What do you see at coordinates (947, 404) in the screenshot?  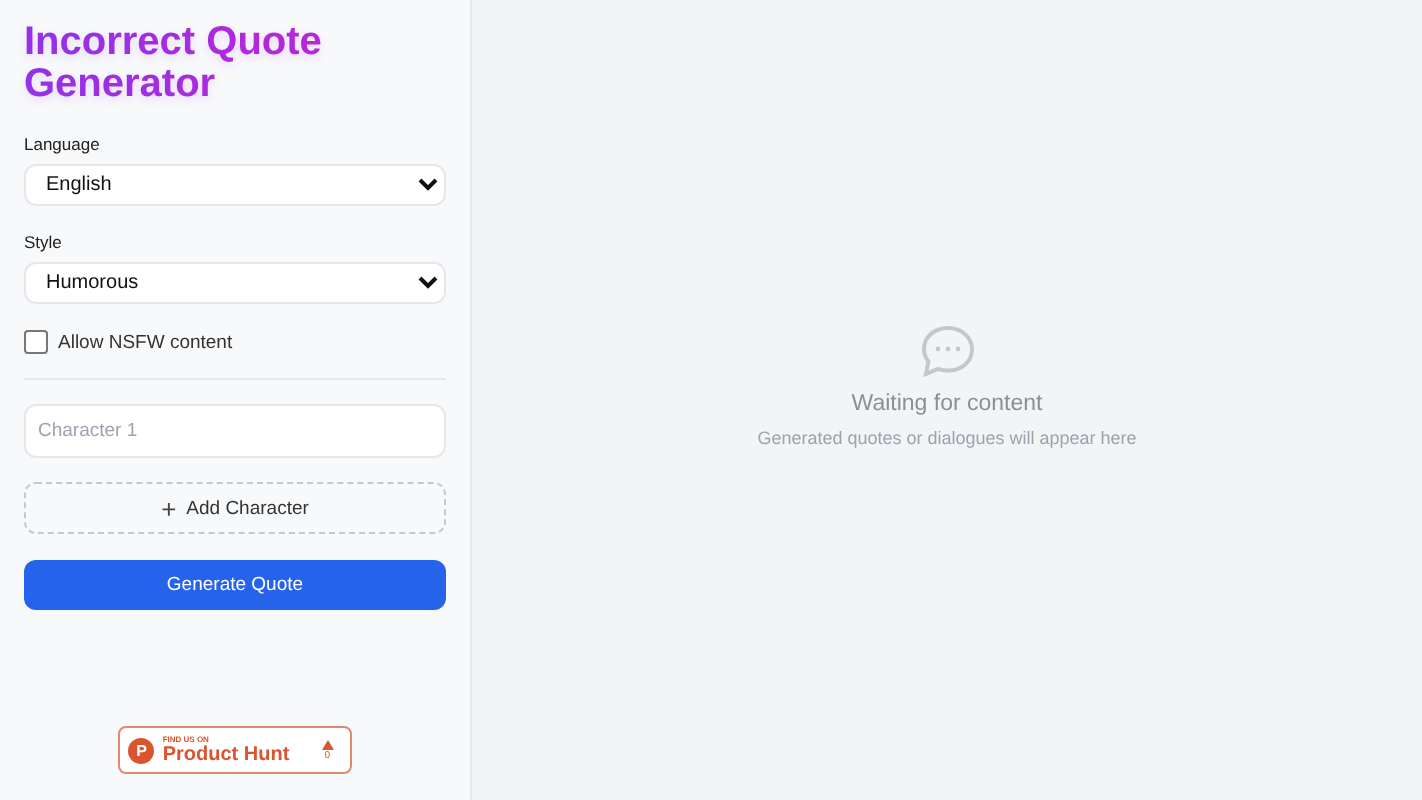 I see `empty-state-title: Waiting for content` at bounding box center [947, 404].